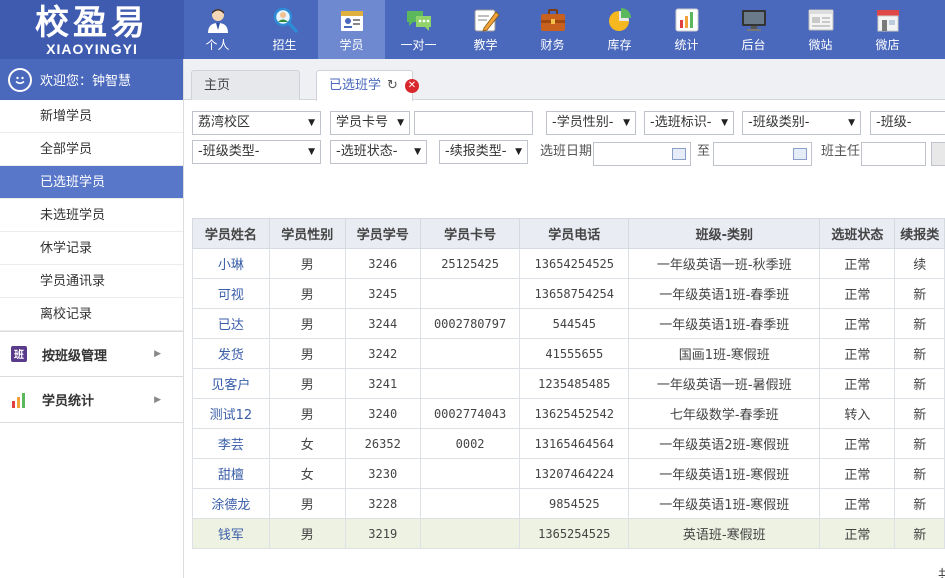 The width and height of the screenshot is (945, 578). What do you see at coordinates (91, 400) in the screenshot?
I see `sidebar-group-student-stats: 学员统计 ▶` at bounding box center [91, 400].